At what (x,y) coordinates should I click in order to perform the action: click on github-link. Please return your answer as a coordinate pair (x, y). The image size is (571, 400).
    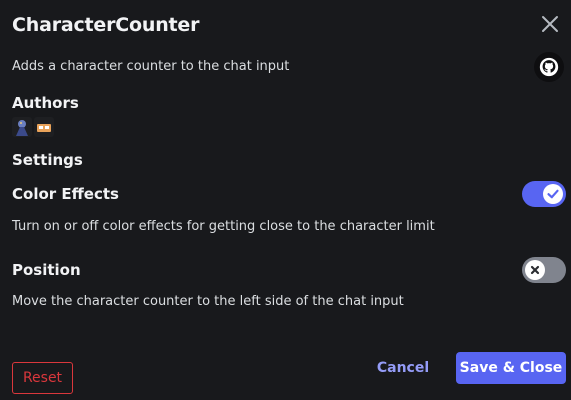
    Looking at the image, I should click on (549, 67).